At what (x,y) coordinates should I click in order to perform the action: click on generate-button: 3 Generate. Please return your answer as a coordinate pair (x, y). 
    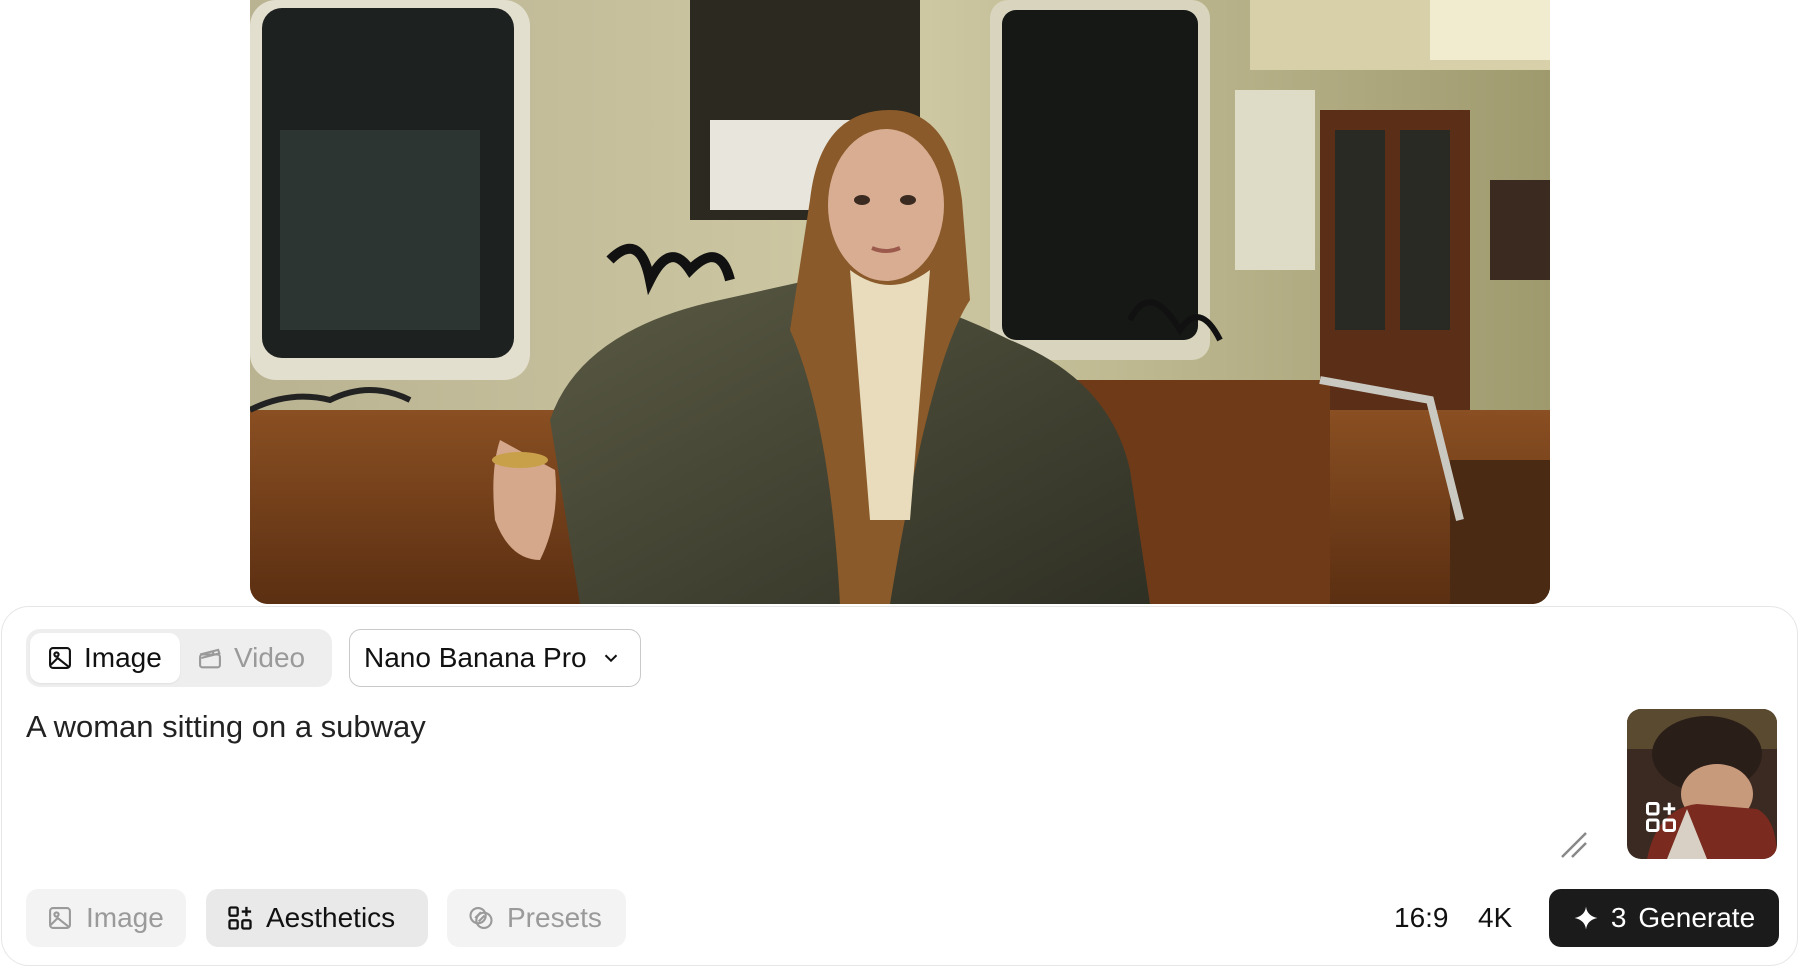
    Looking at the image, I should click on (1664, 918).